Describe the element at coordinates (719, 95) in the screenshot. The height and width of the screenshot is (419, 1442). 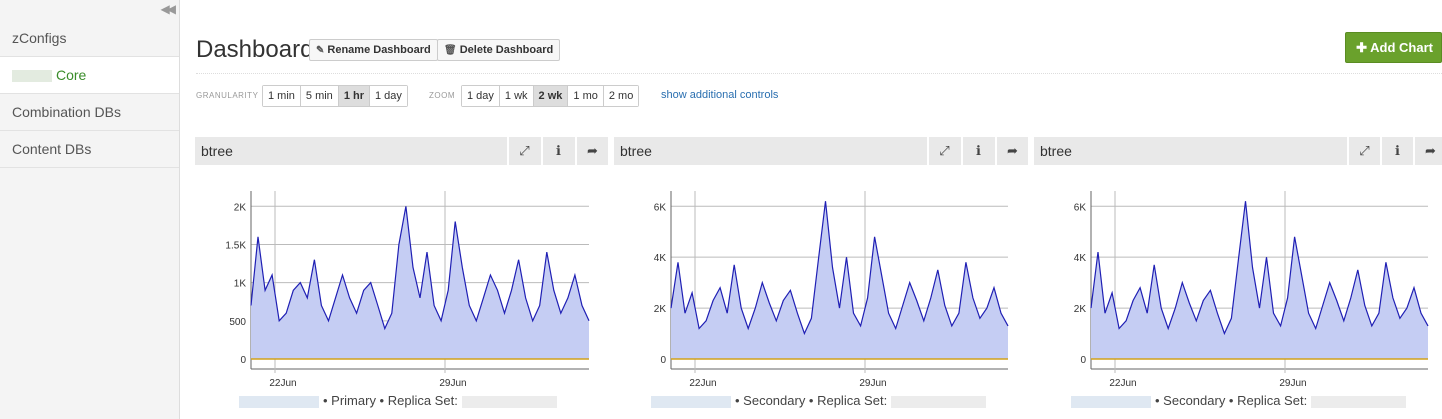
I see `show-additional-controls-link: show additional controls` at that location.